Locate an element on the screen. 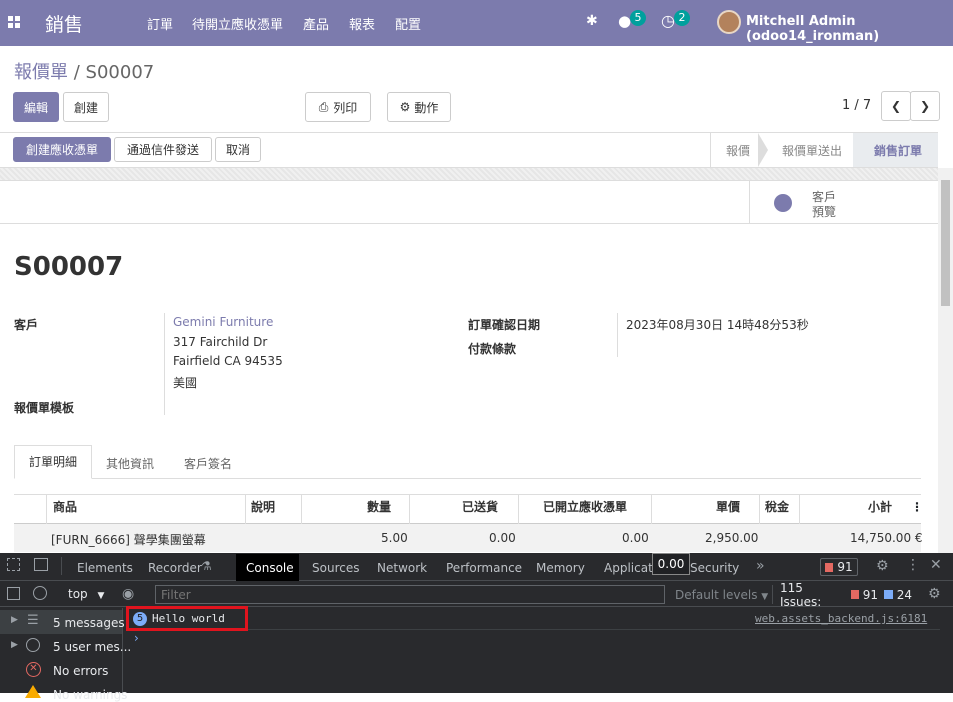 This screenshot has height=702, width=953. th-subtotal: 小計 is located at coordinates (880, 506).